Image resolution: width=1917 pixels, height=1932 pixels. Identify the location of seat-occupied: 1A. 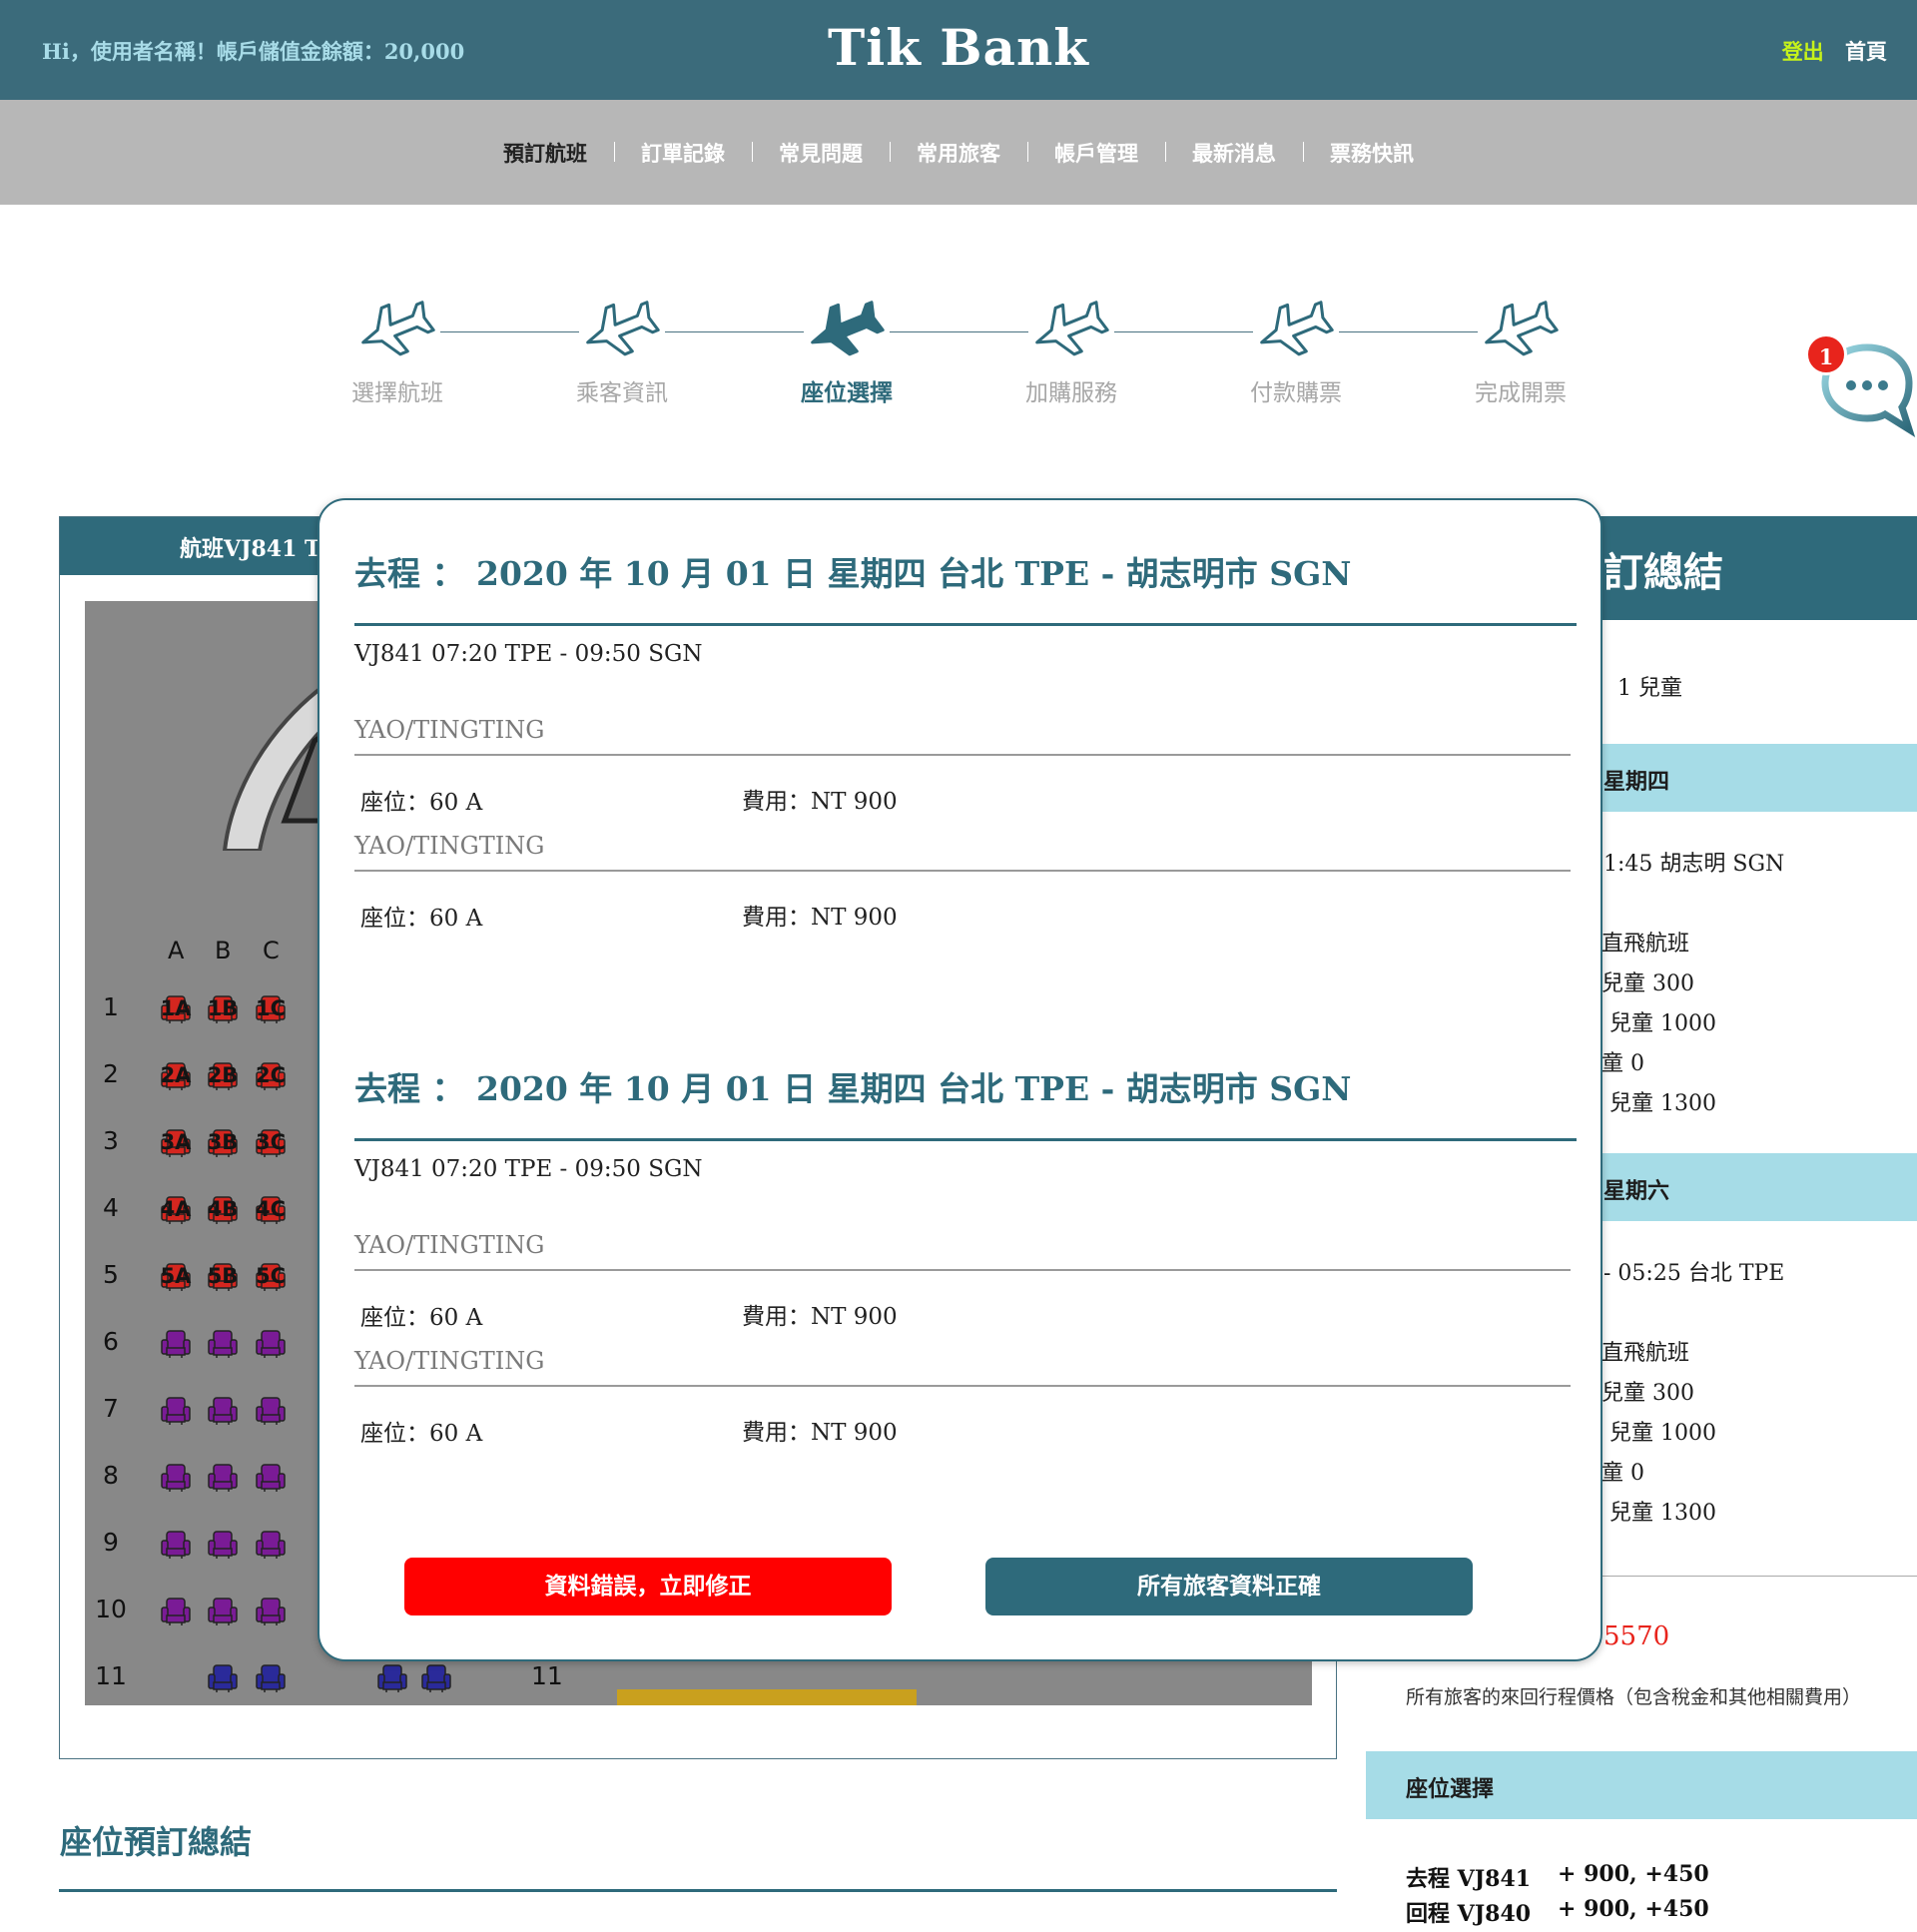
(176, 1009).